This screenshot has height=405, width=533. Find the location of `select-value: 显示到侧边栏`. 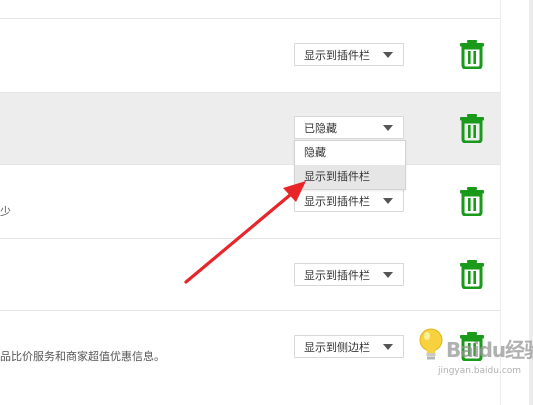

select-value: 显示到侧边栏 is located at coordinates (337, 347).